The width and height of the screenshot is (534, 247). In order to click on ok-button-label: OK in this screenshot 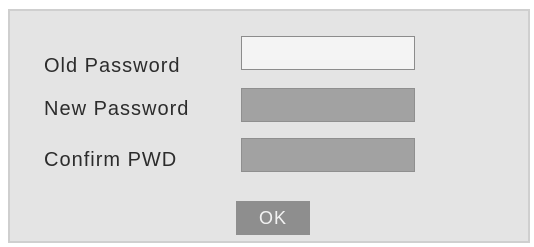, I will do `click(272, 217)`.